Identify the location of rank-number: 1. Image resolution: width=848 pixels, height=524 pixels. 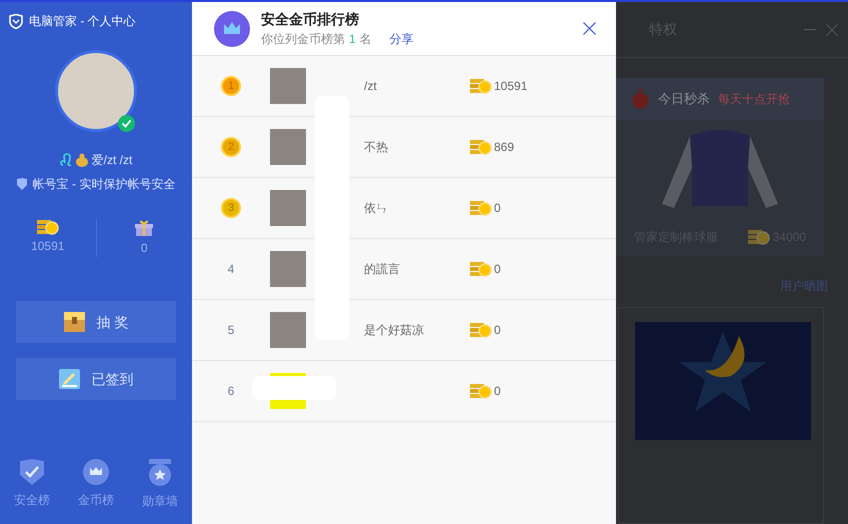
(352, 39).